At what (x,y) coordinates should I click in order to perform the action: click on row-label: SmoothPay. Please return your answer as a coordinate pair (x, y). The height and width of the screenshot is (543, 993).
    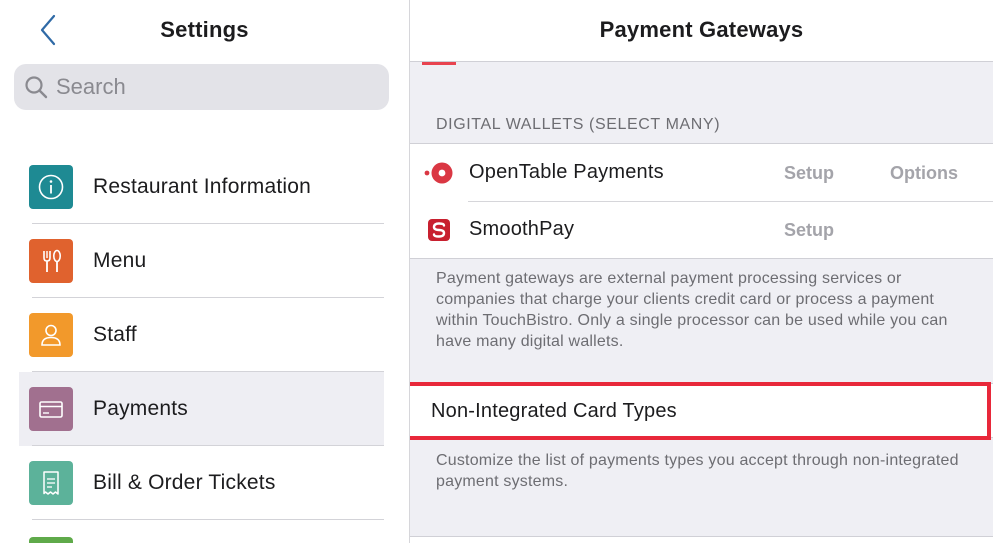
    Looking at the image, I should click on (522, 229).